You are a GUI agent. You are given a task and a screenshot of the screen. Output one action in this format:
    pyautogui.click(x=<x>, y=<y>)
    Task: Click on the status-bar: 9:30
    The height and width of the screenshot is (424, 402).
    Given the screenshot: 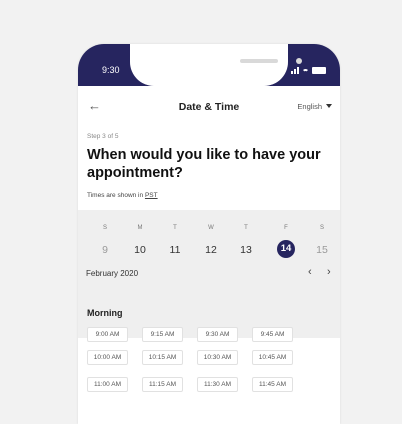 What is the action you would take?
    pyautogui.click(x=209, y=65)
    